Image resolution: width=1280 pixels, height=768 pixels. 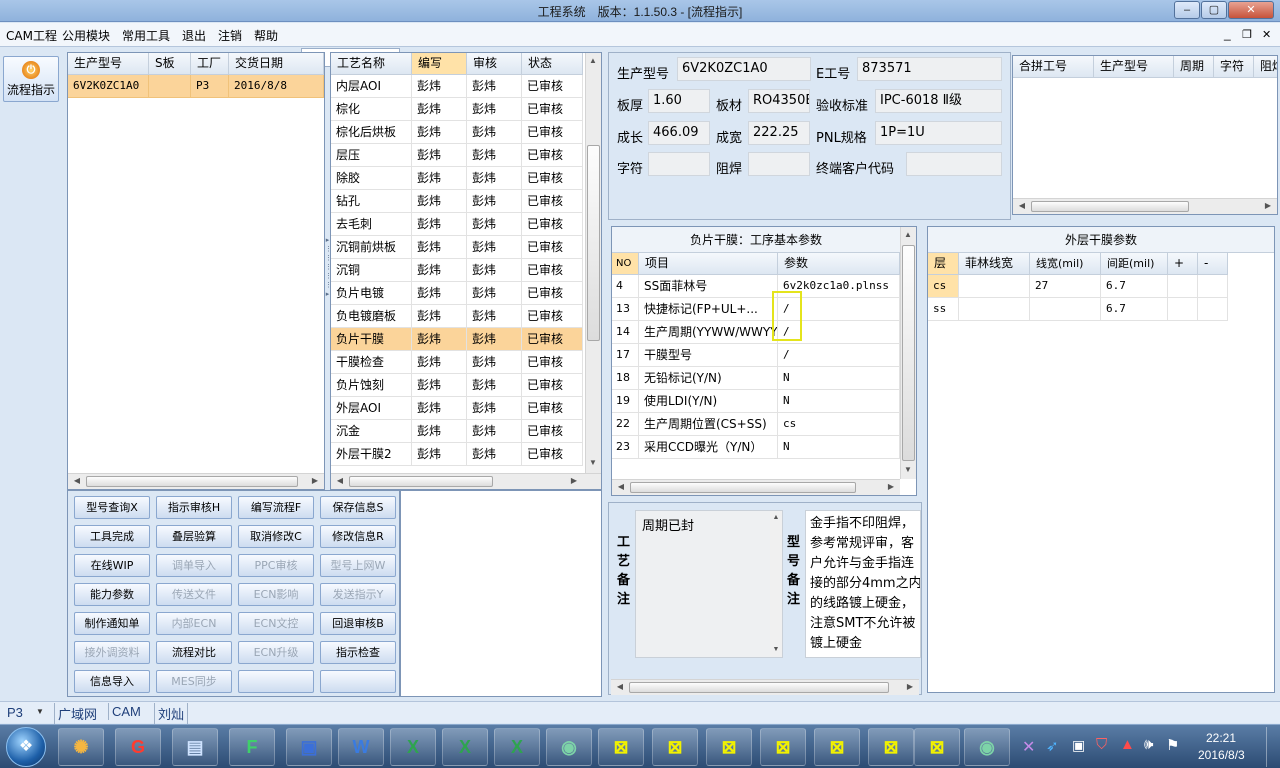 I want to click on tray-x-icon: ✕, so click(x=1028, y=747).